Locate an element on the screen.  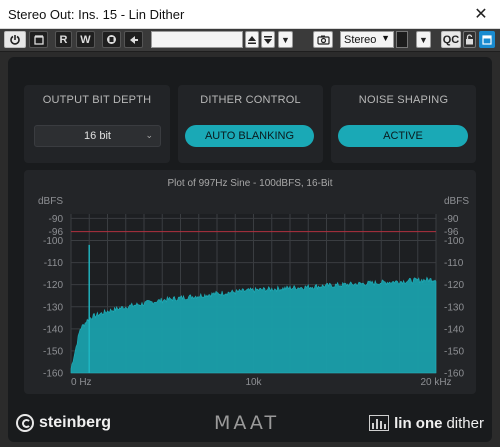
y-tick-label-right: -110 is located at coordinates (454, 263).